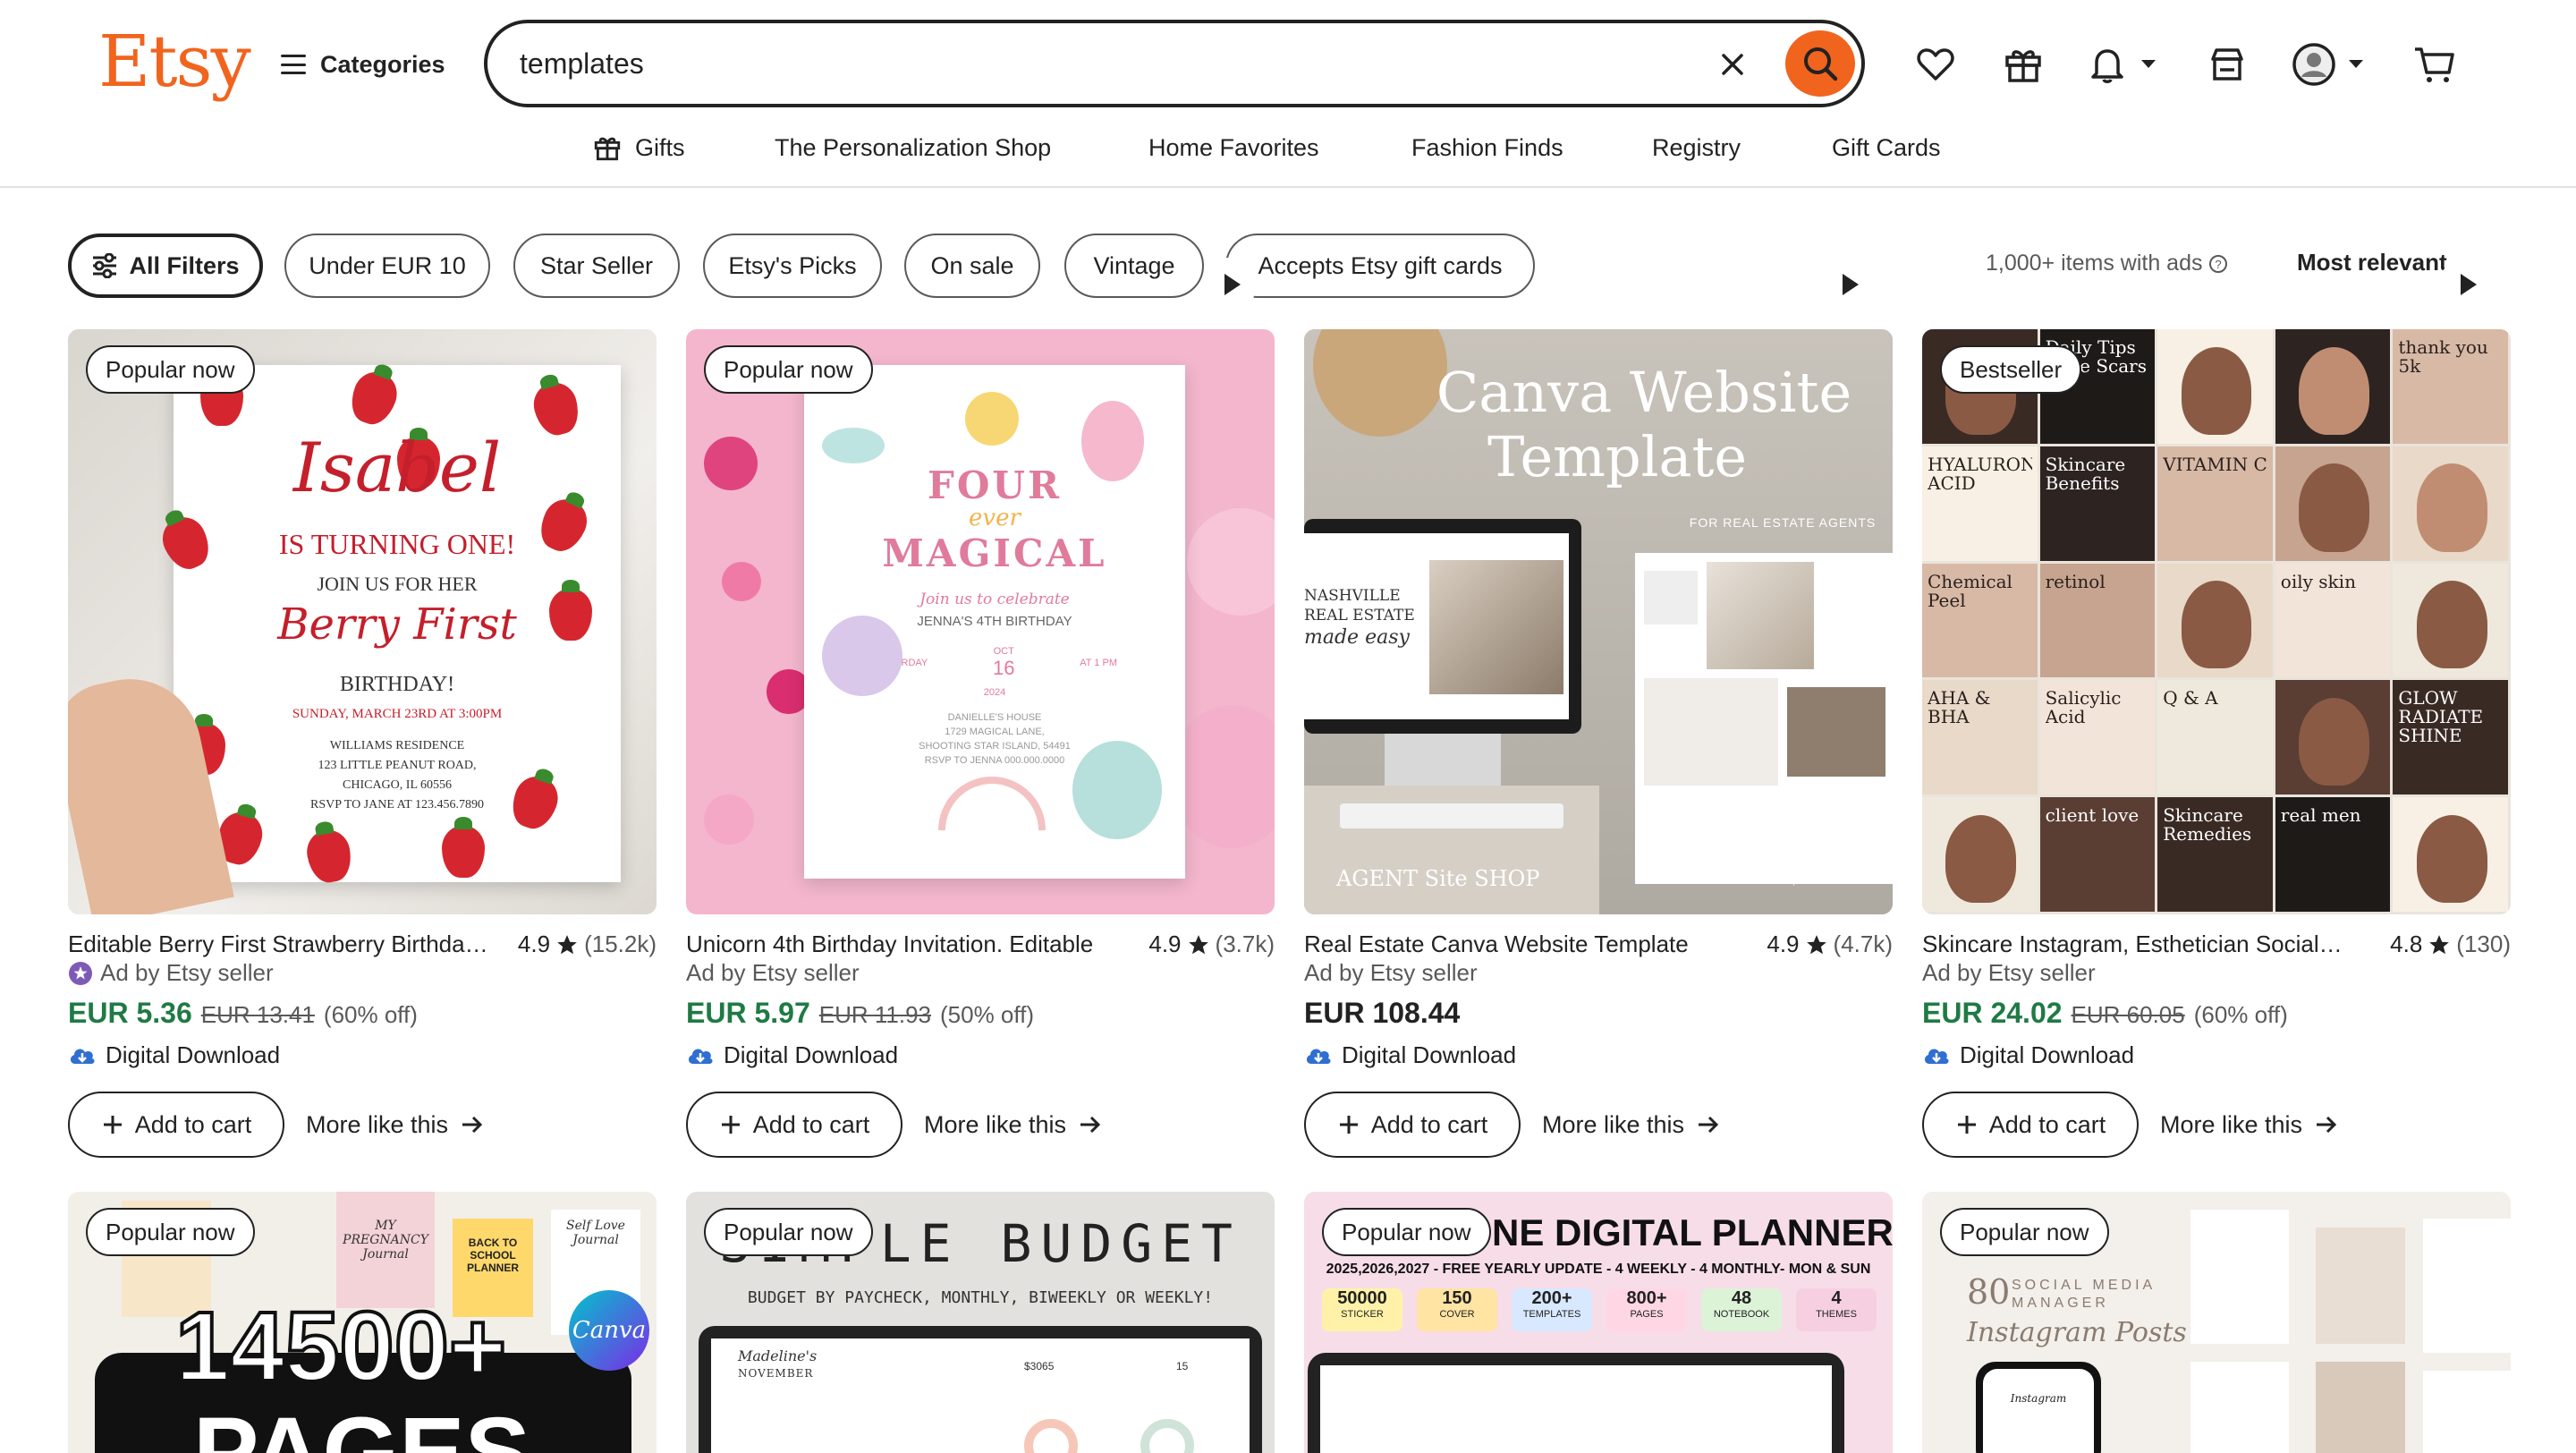 Image resolution: width=2576 pixels, height=1453 pixels. I want to click on nav-registry: Registry, so click(1696, 147).